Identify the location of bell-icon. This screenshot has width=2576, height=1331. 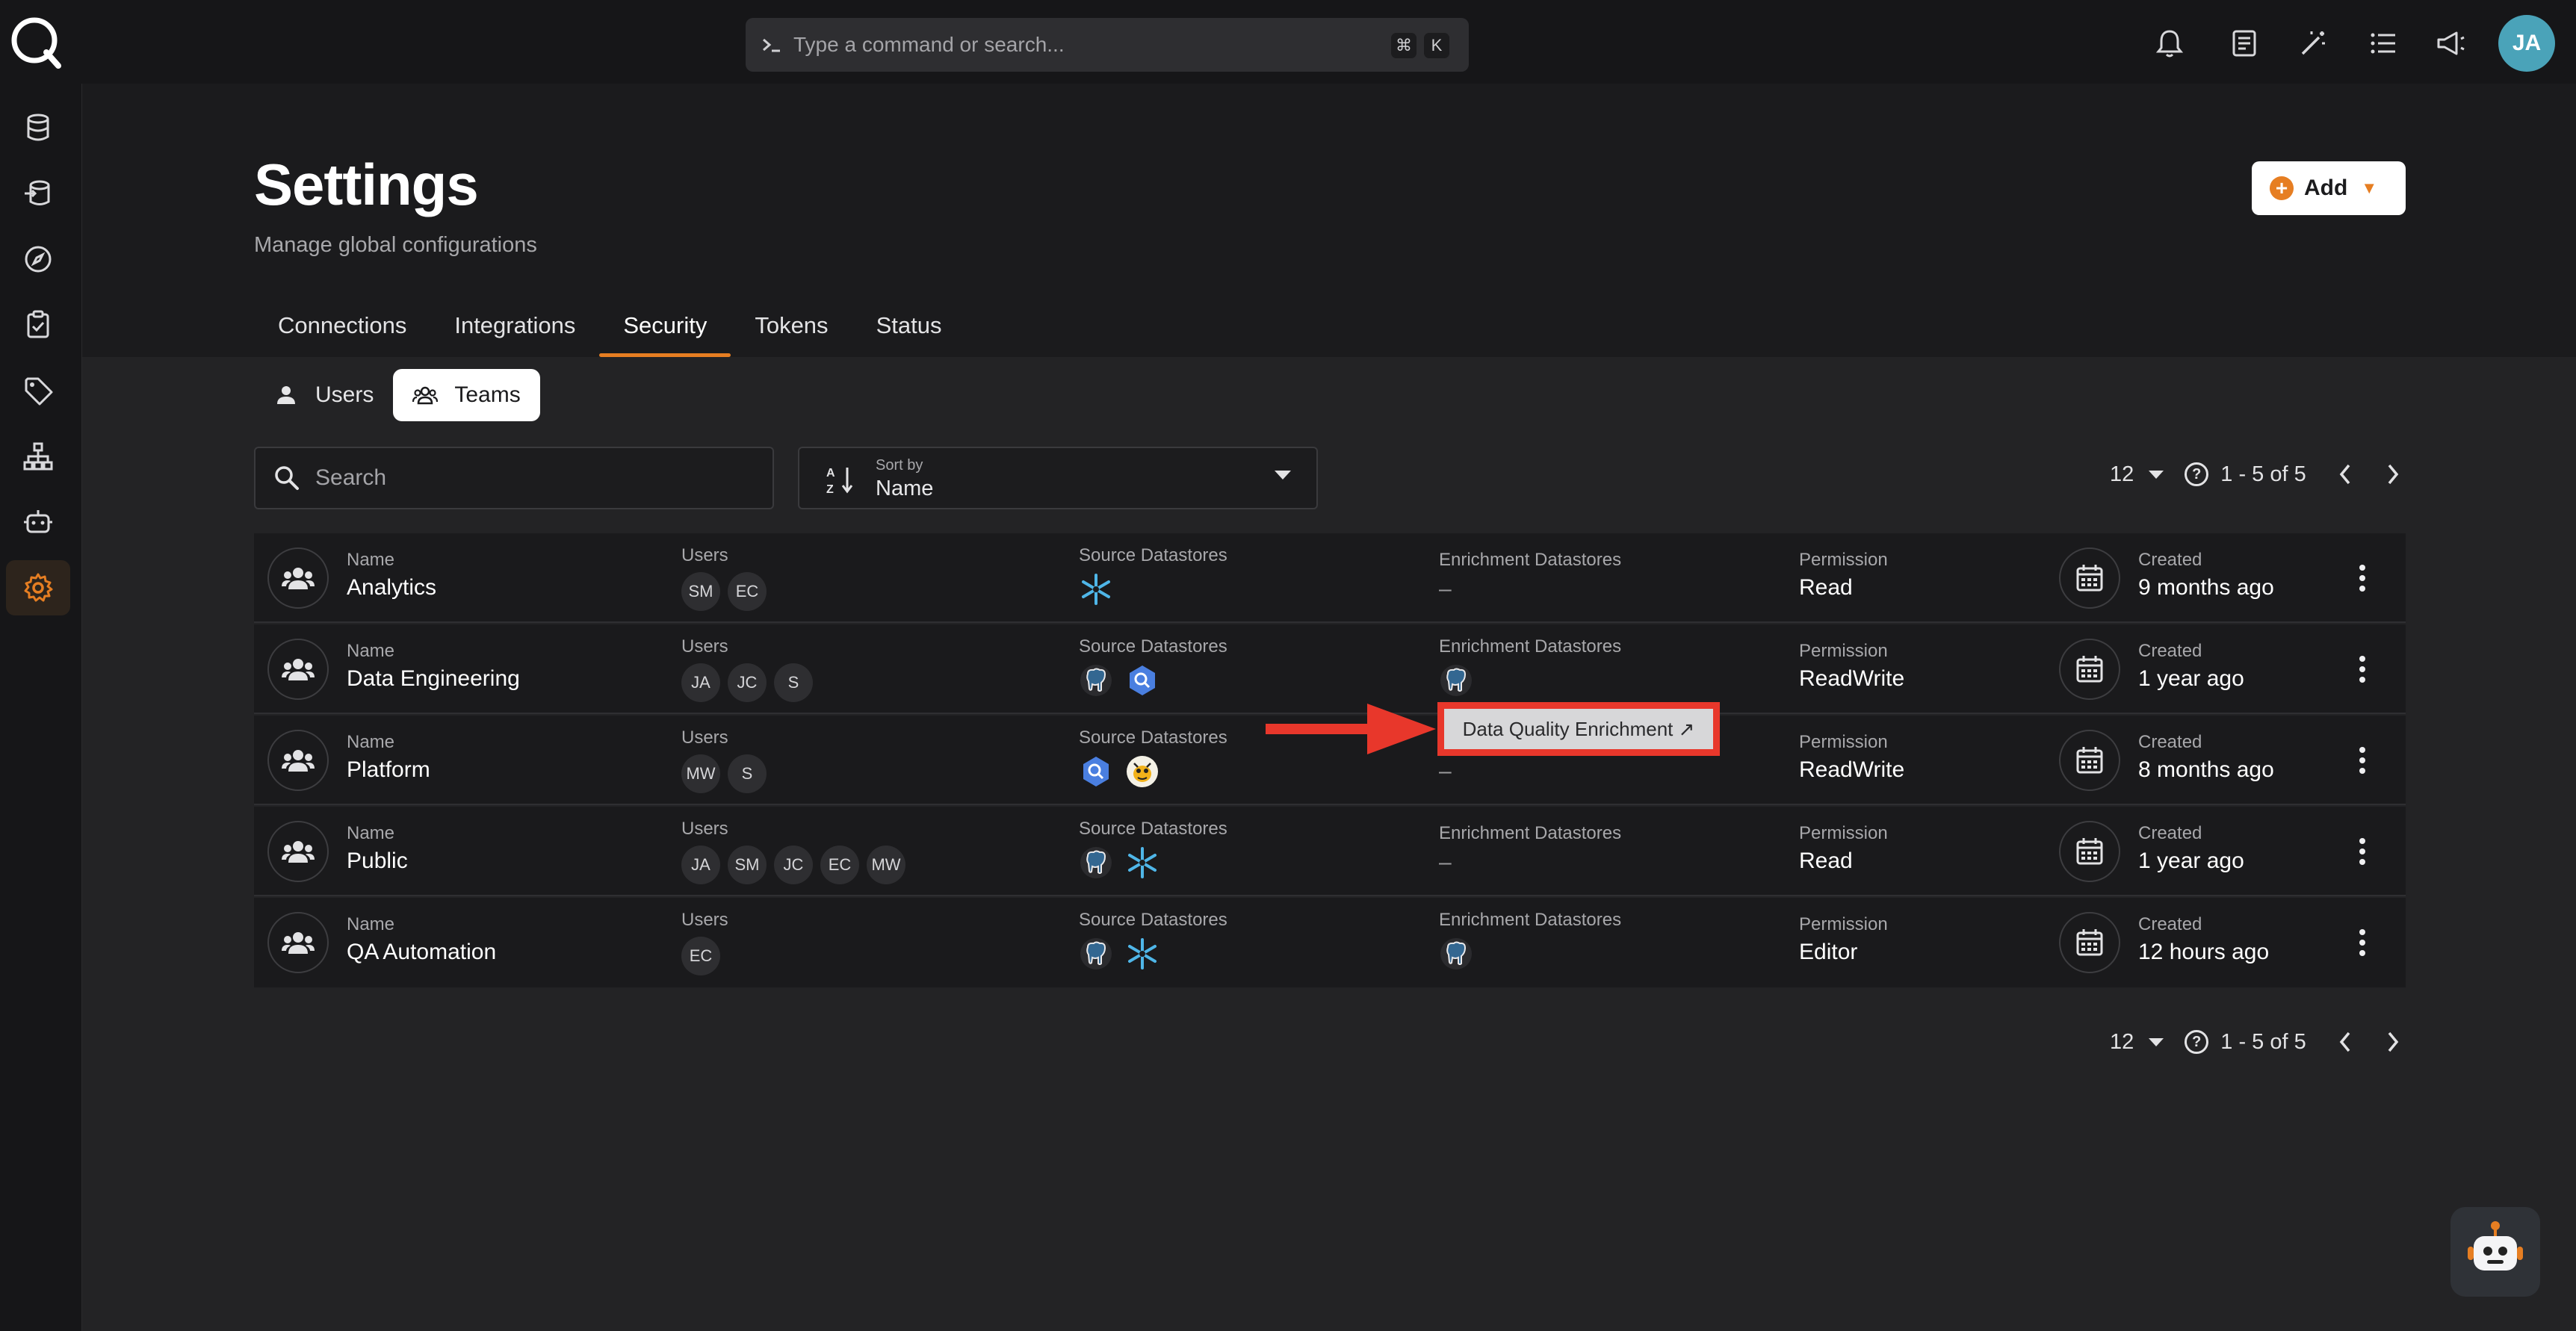
(2169, 43).